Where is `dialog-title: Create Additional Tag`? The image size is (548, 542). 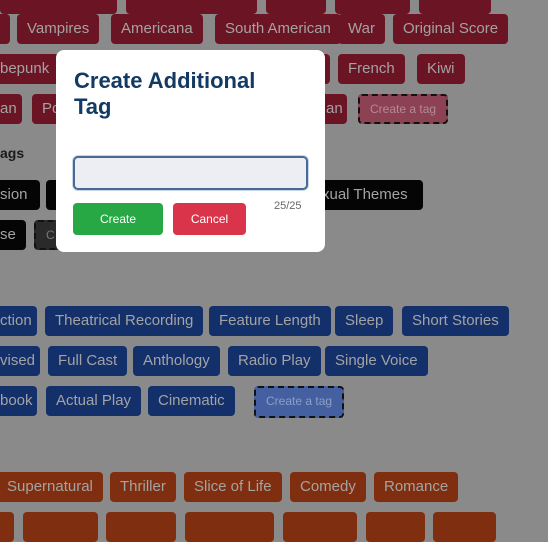
dialog-title: Create Additional Tag is located at coordinates (165, 93).